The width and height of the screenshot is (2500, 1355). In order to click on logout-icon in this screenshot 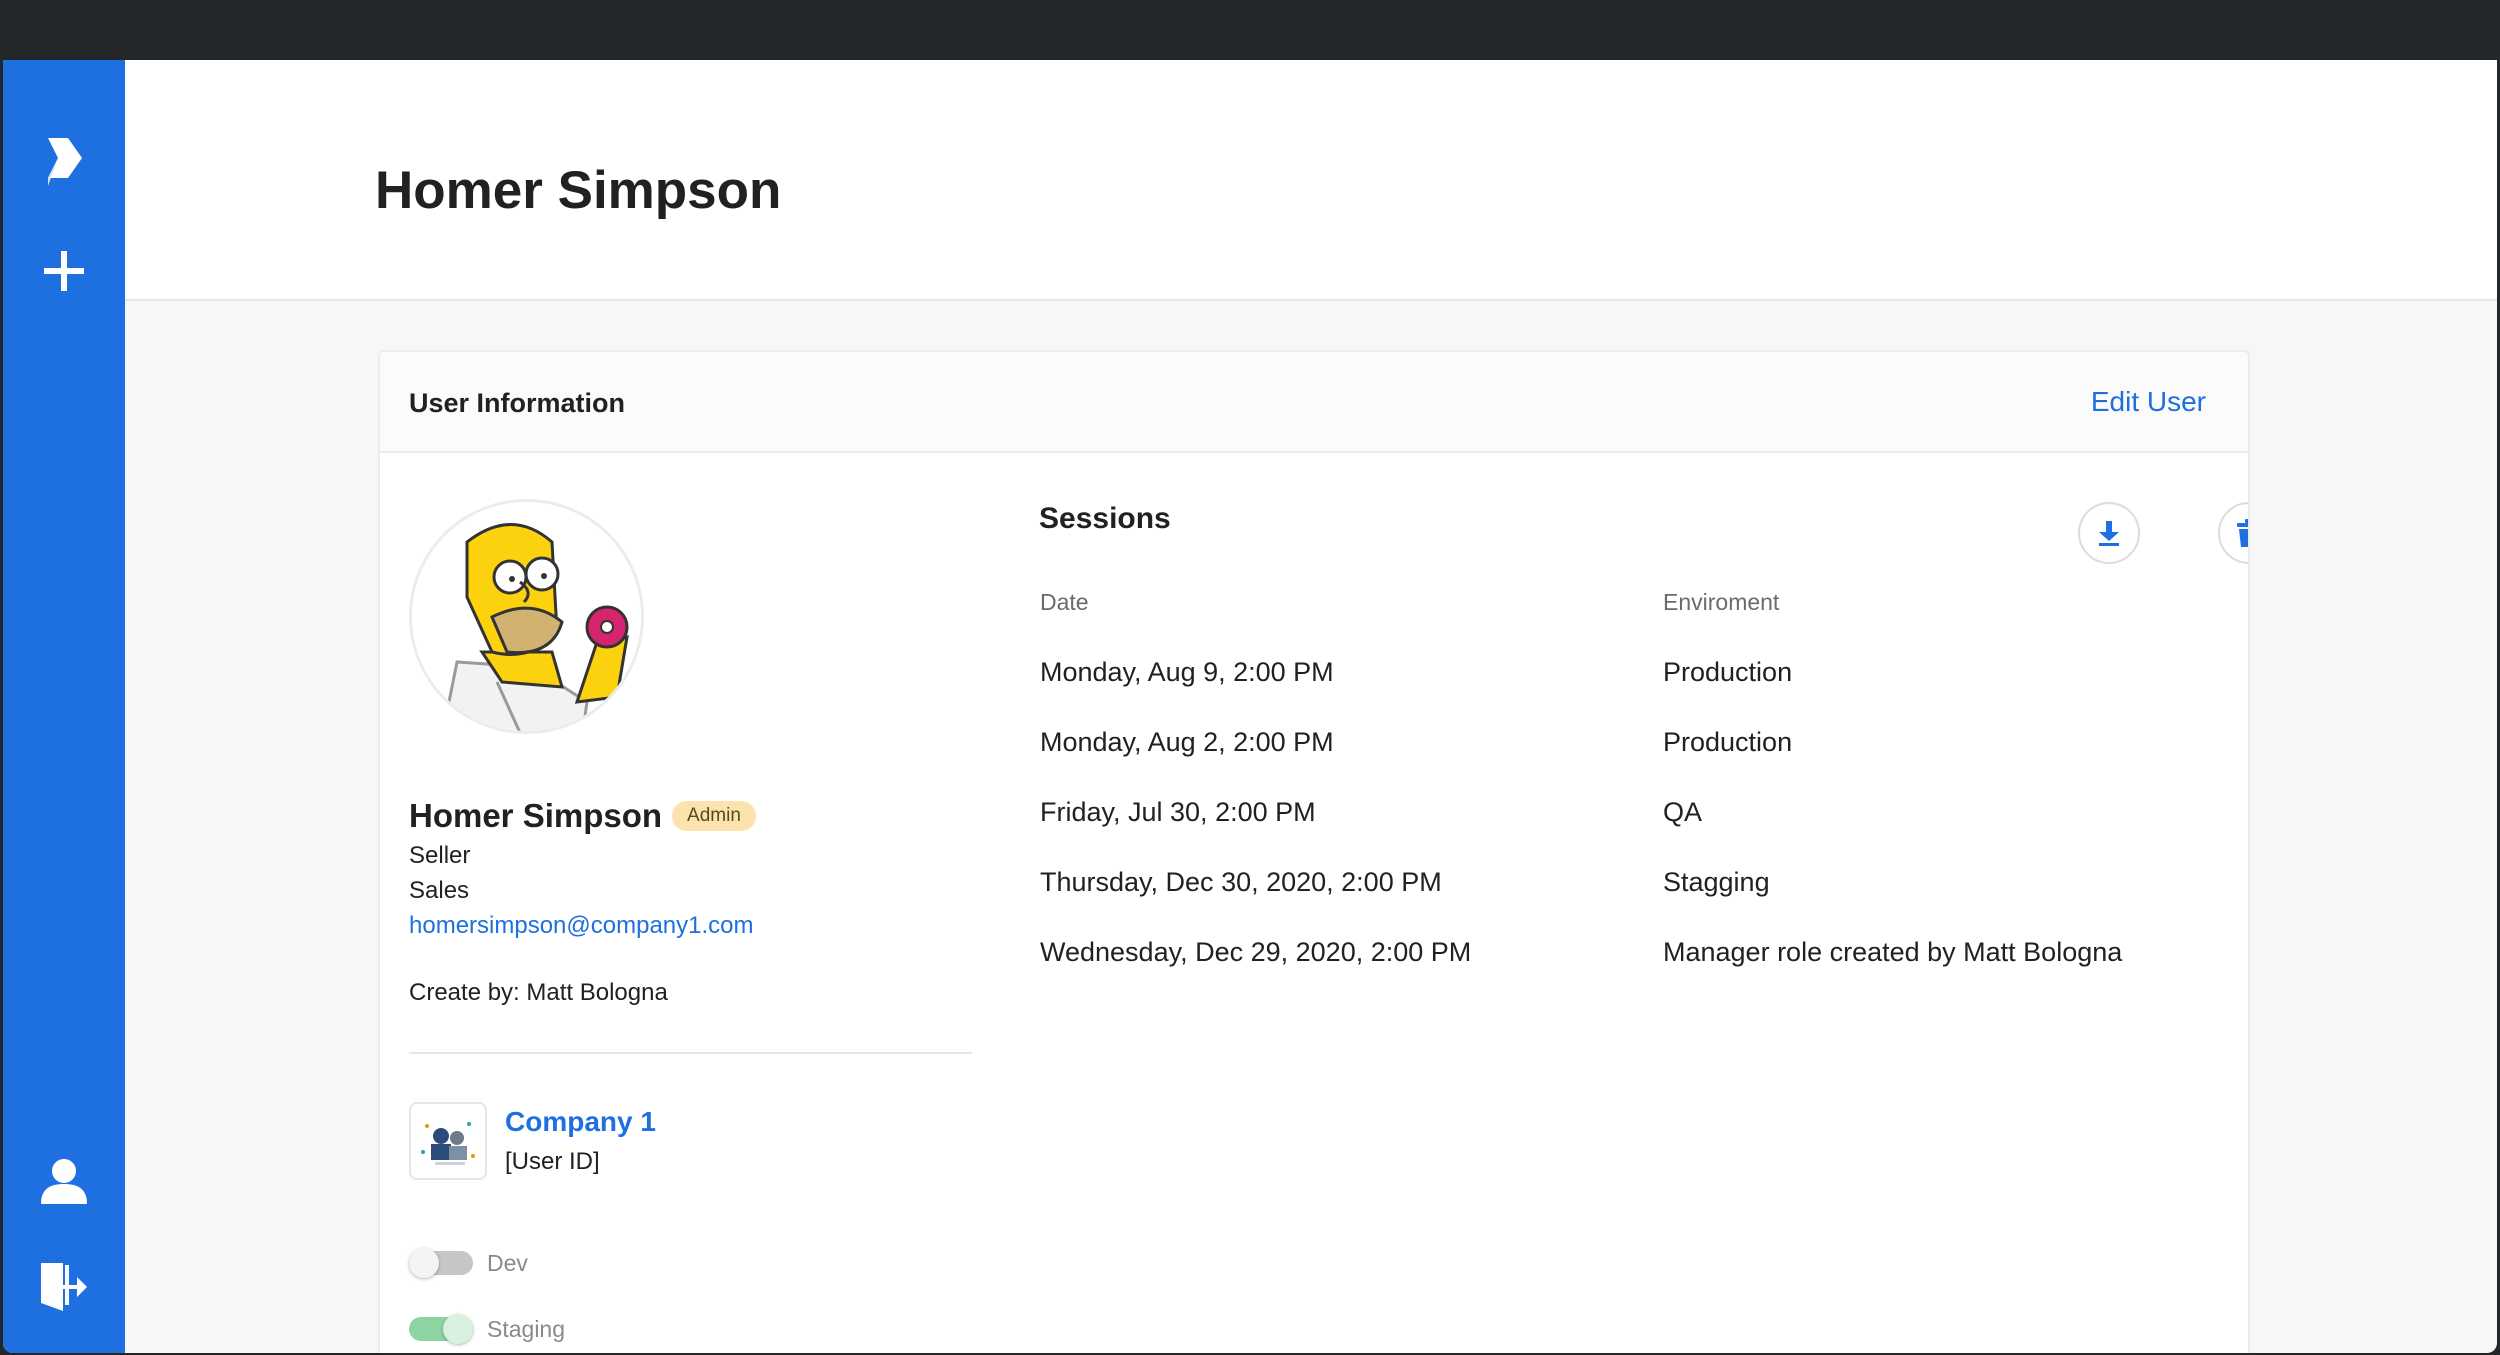, I will do `click(64, 1287)`.